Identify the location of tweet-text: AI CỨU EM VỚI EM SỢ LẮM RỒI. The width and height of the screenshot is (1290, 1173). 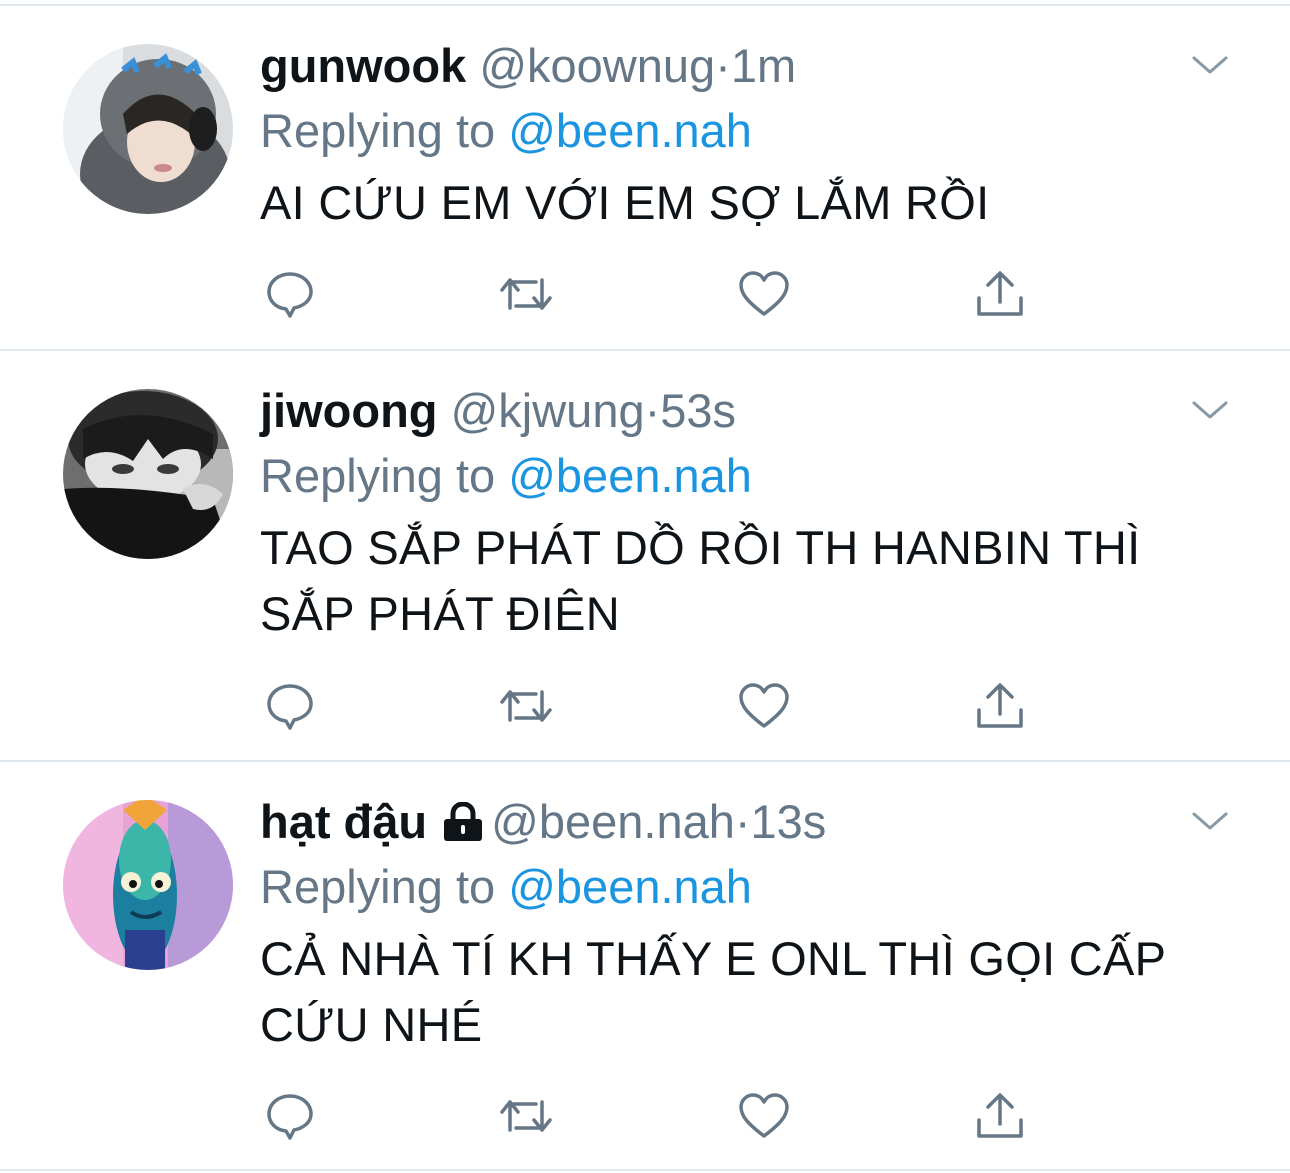
(625, 202).